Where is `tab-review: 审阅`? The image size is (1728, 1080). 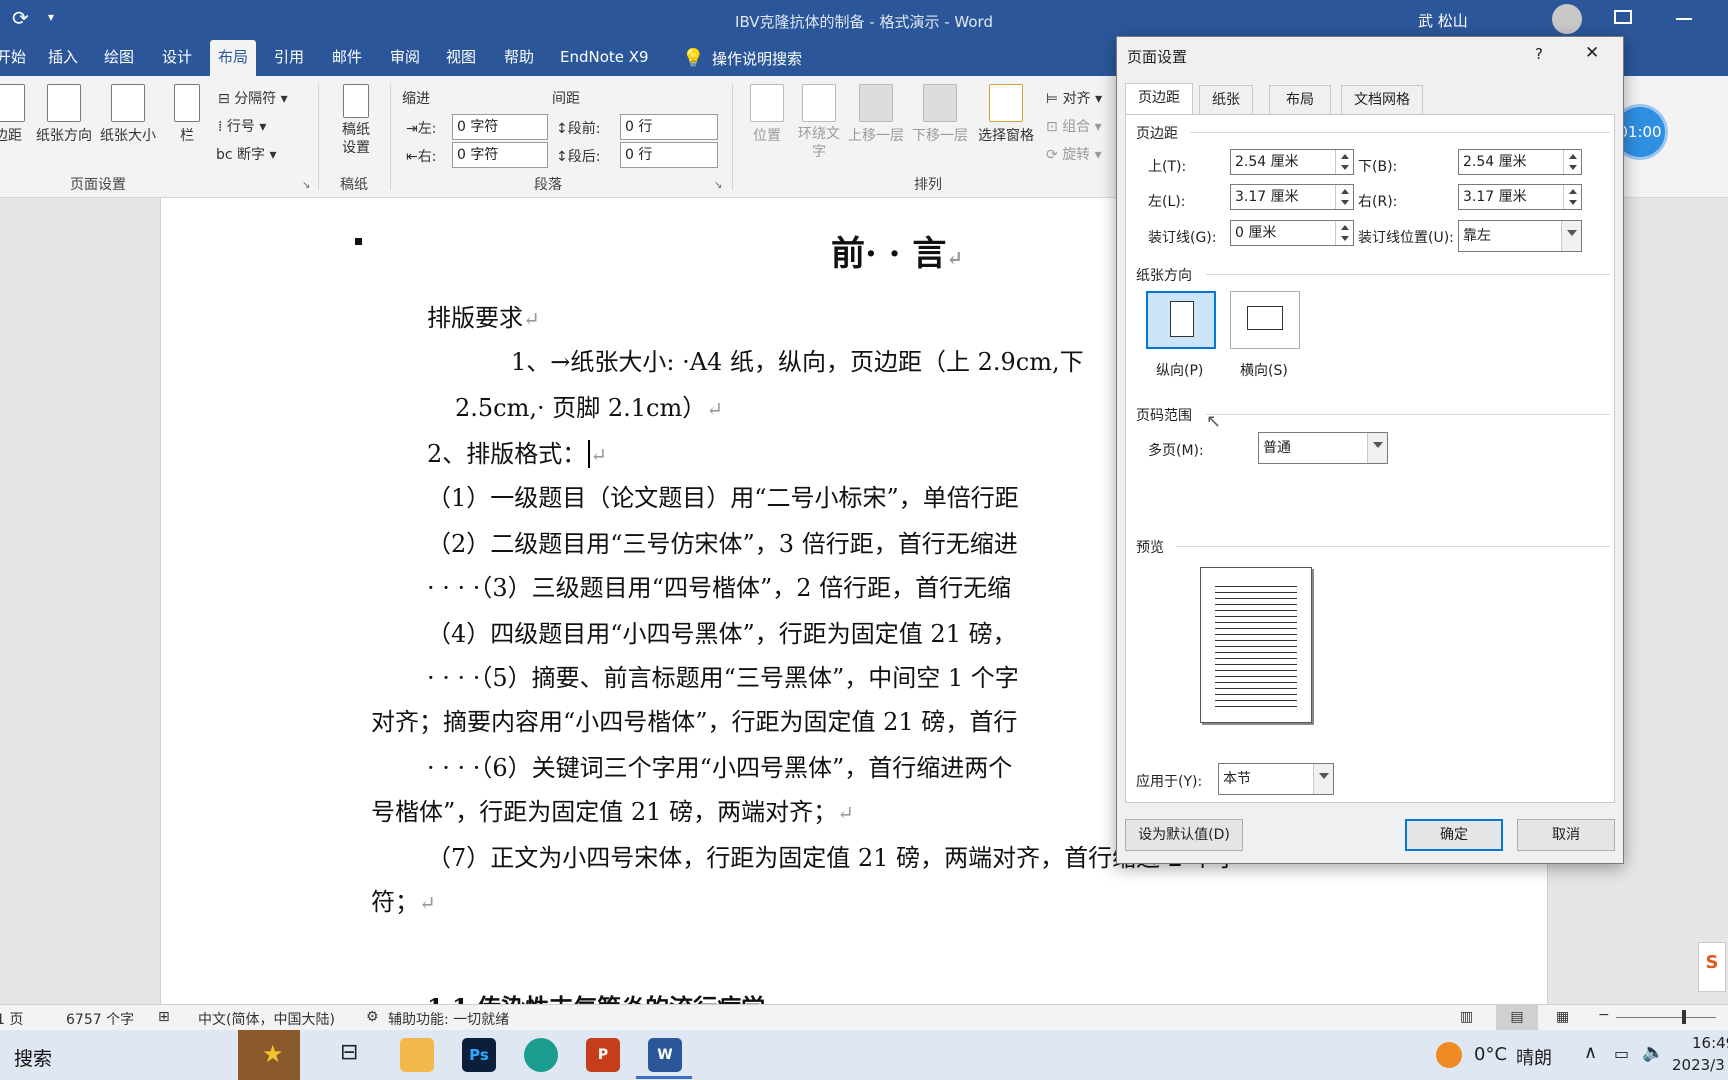 tab-review: 审阅 is located at coordinates (405, 58).